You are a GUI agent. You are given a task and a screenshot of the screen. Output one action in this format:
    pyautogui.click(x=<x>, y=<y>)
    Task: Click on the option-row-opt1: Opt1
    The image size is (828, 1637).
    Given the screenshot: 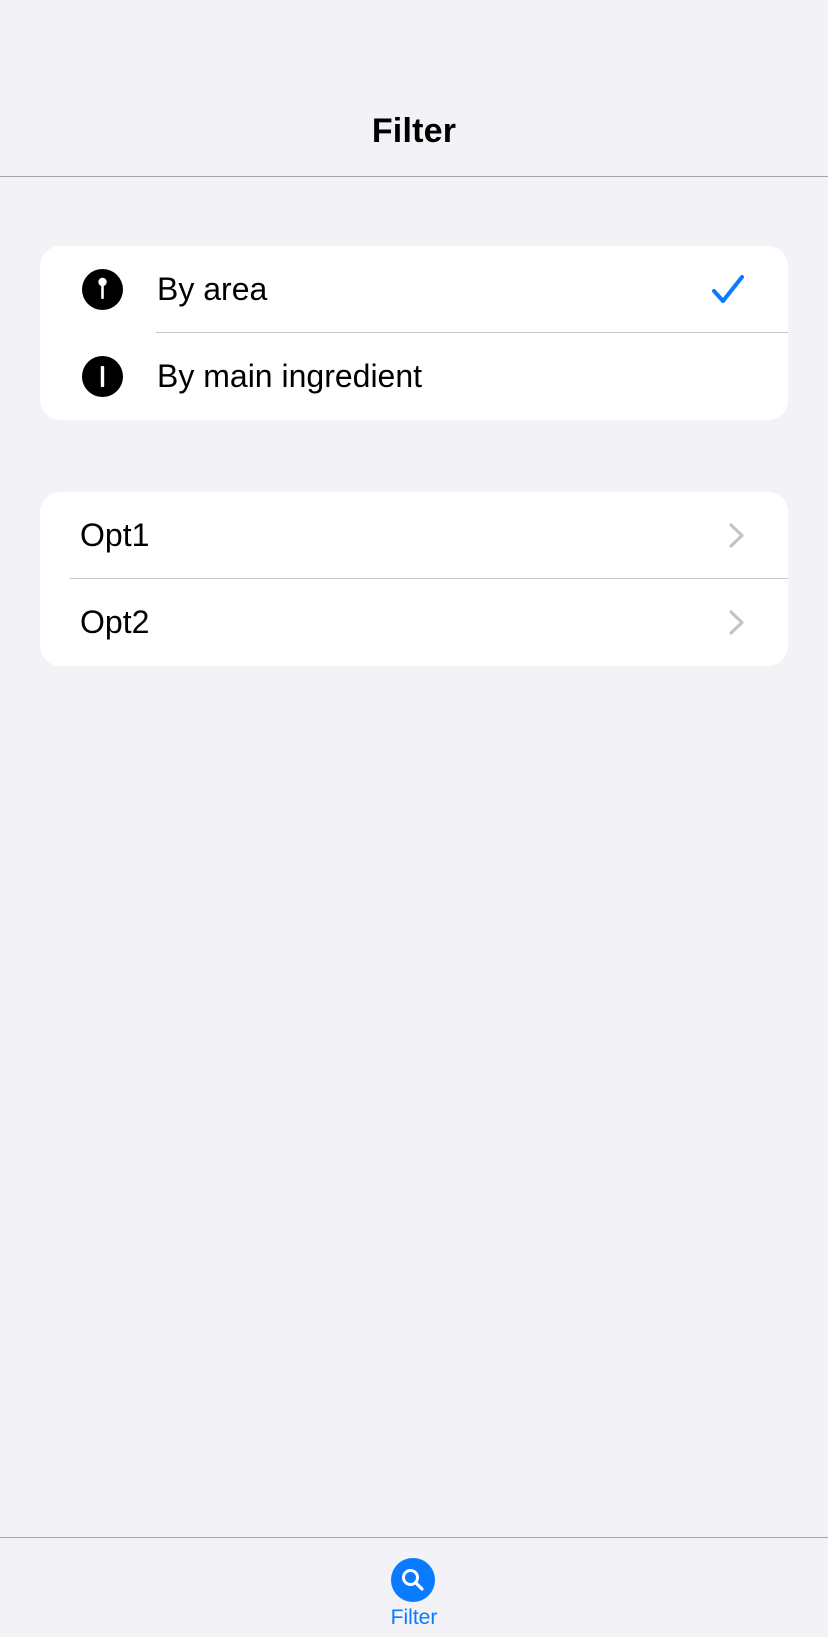 What is the action you would take?
    pyautogui.click(x=414, y=535)
    